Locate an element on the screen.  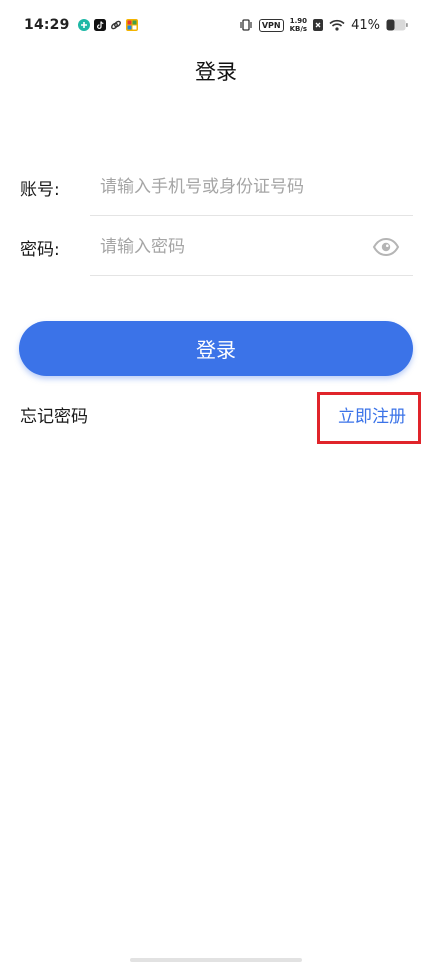
network-speed: 1.90 KB/s is located at coordinates (298, 25).